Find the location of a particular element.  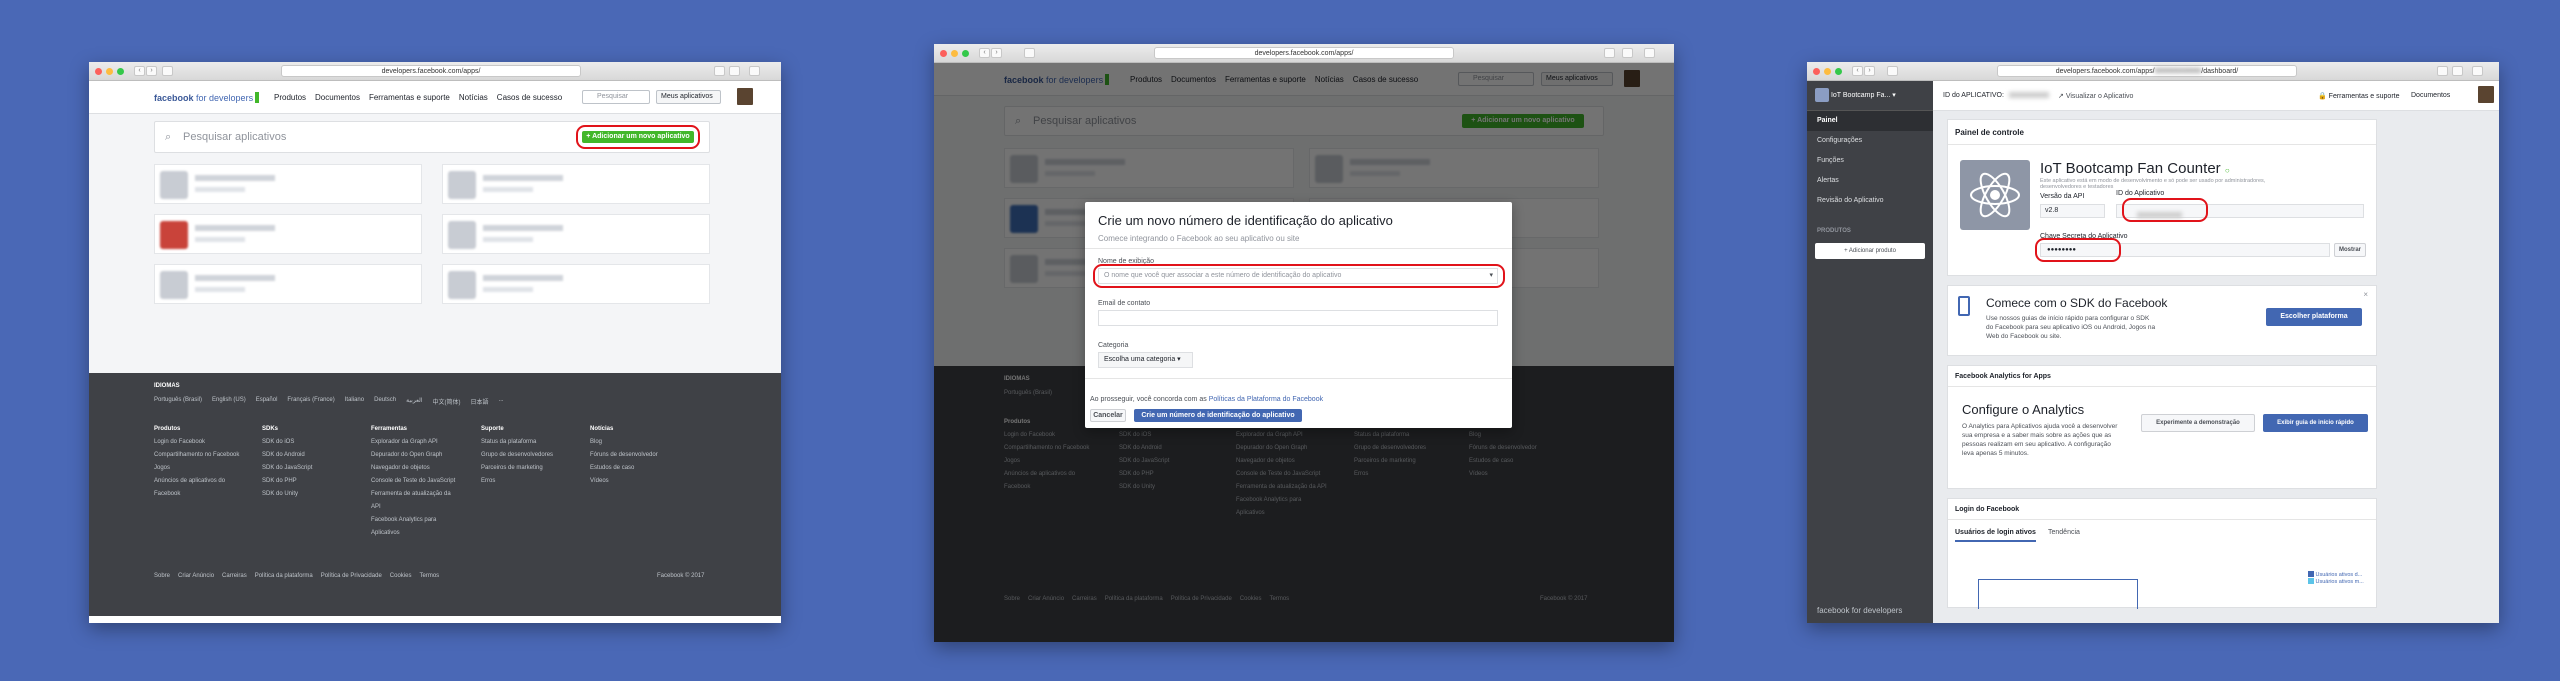

language-link: 日本語 is located at coordinates (480, 401).